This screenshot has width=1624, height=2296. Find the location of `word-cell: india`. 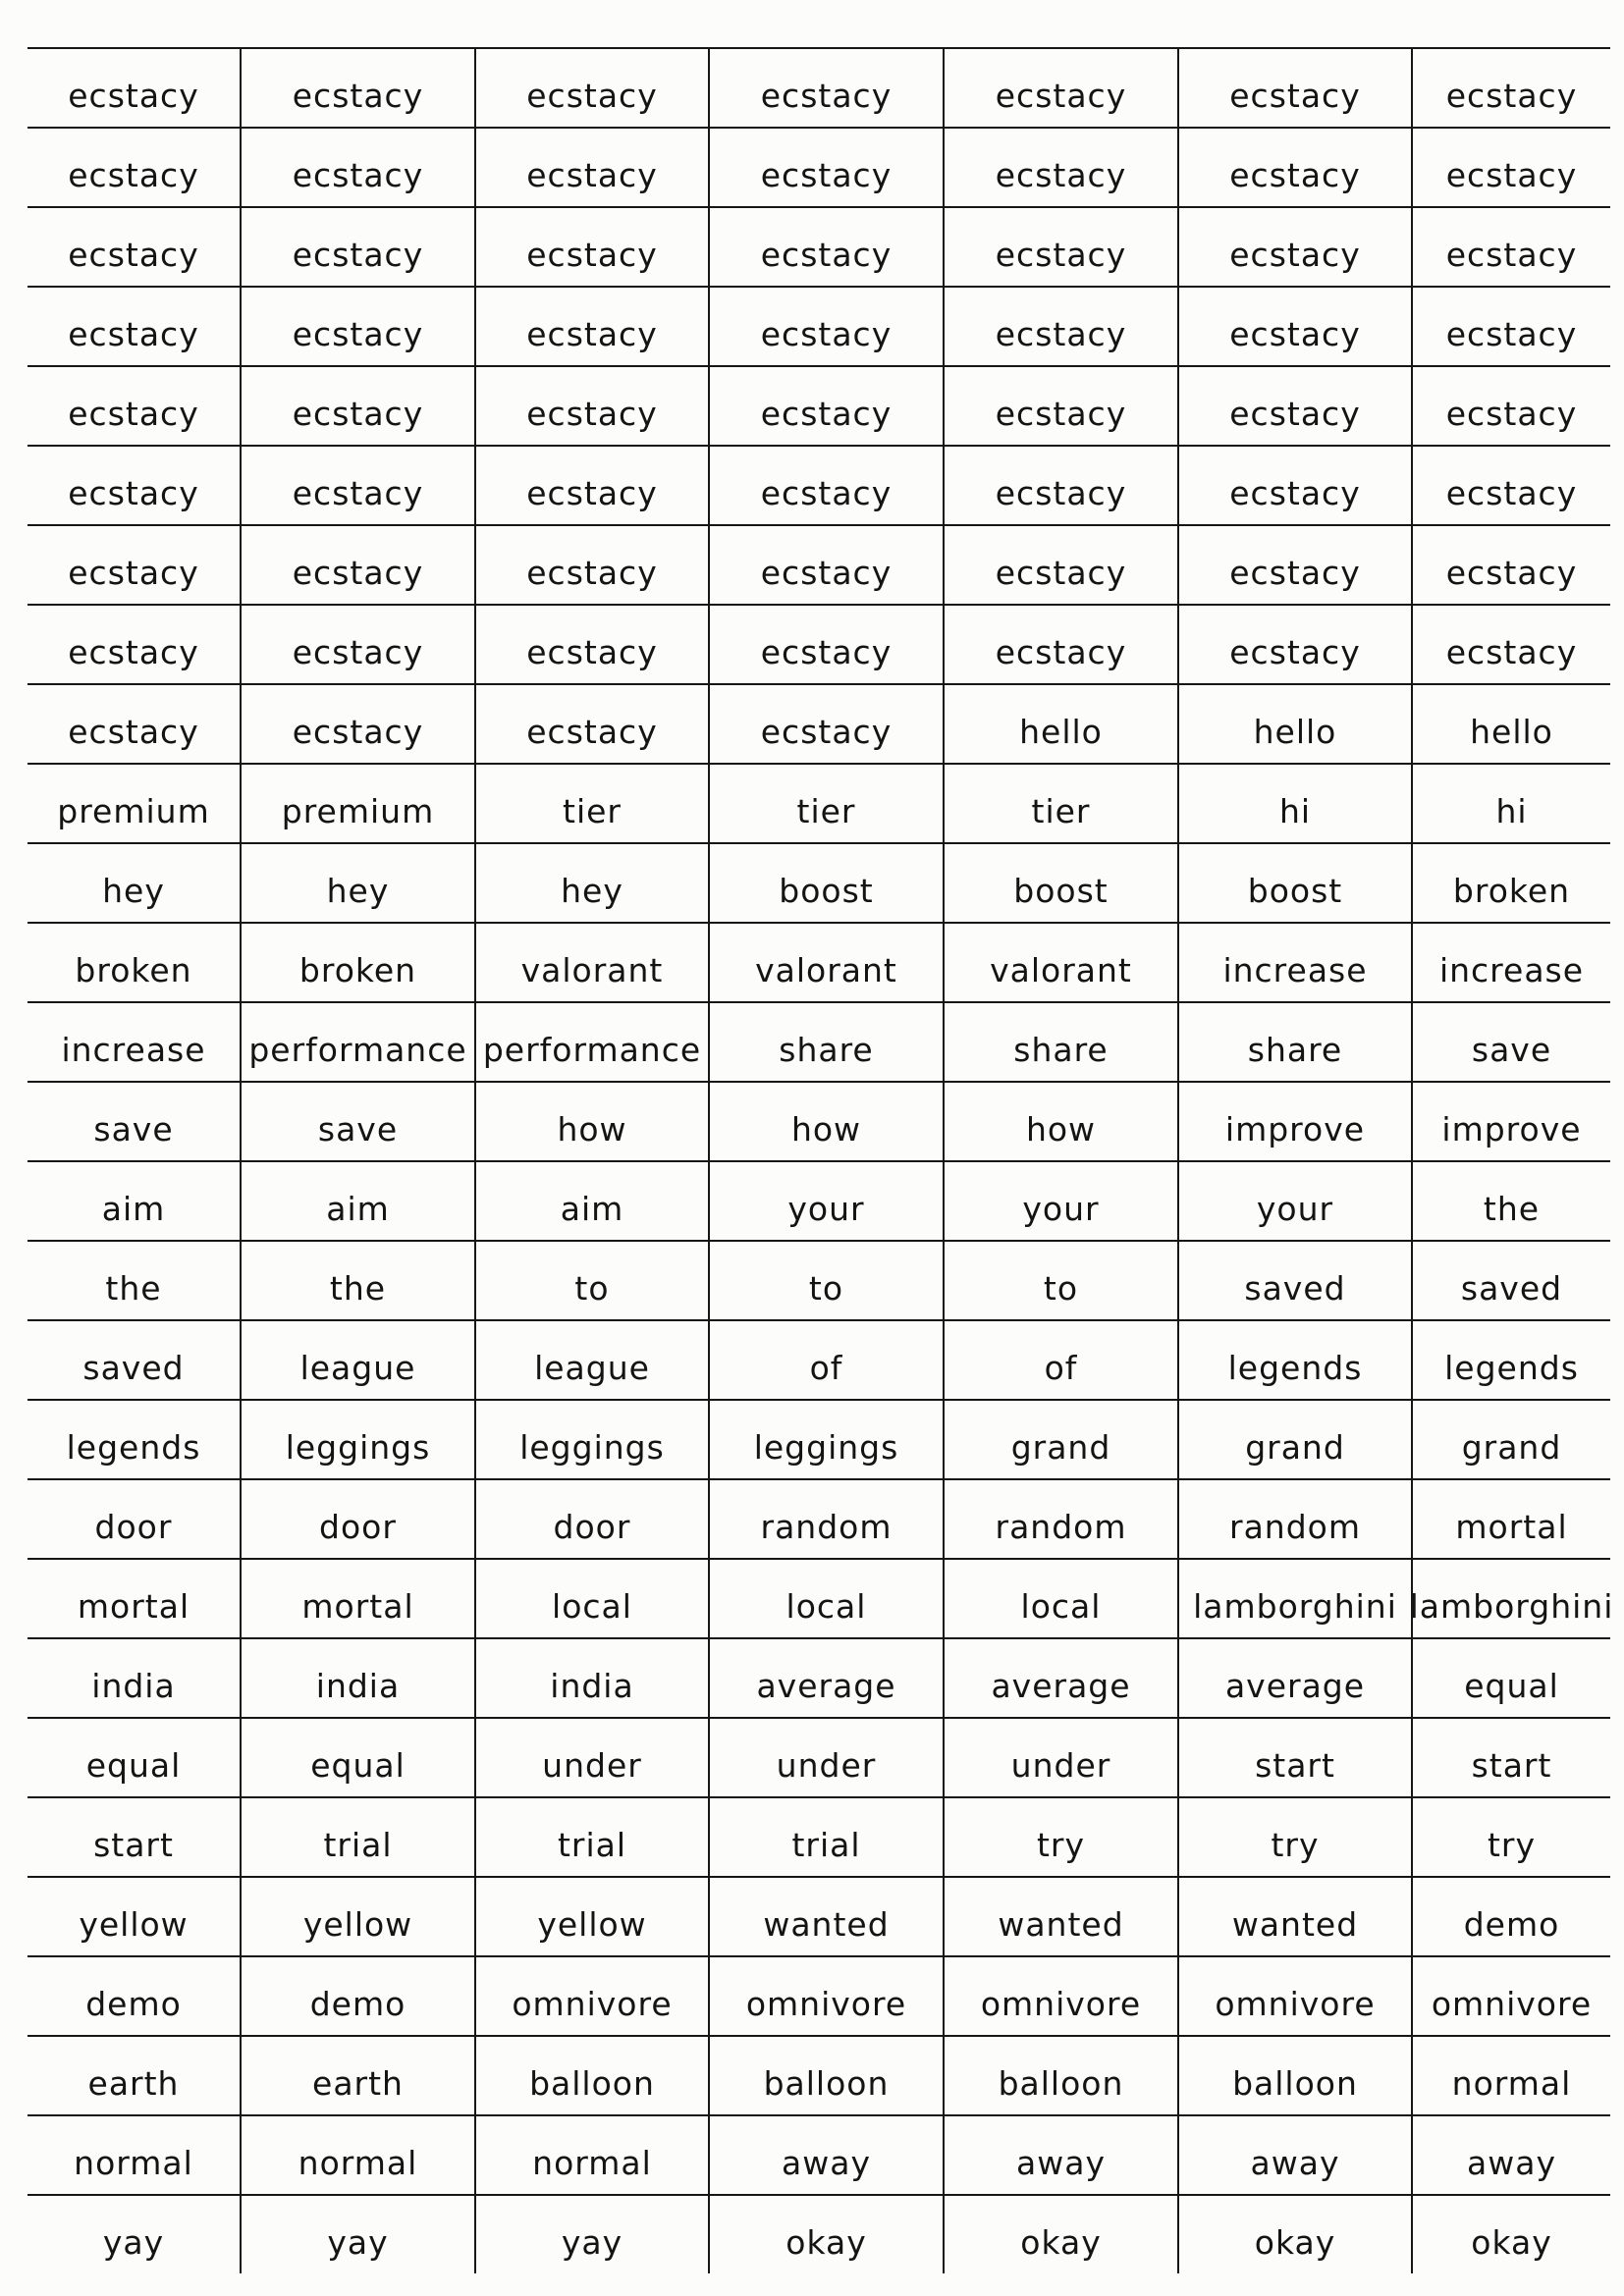

word-cell: india is located at coordinates (593, 1678).